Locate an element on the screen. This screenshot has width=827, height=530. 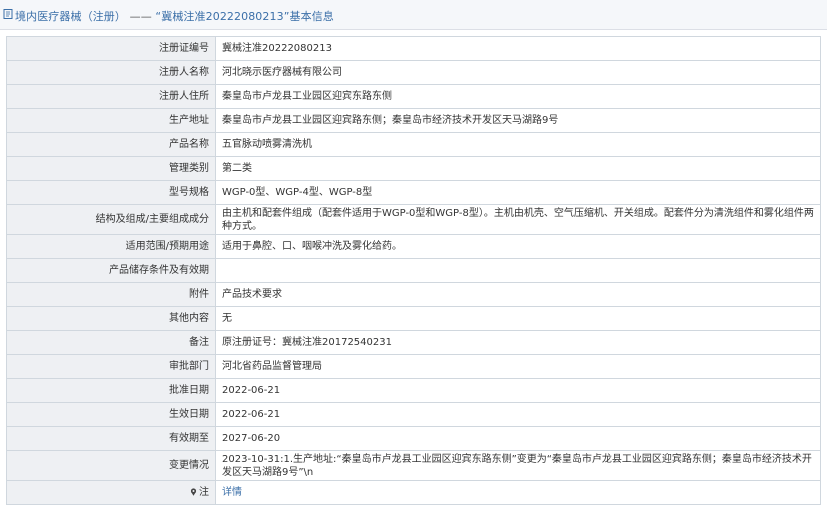
row-label: 注册人住所 is located at coordinates (111, 96).